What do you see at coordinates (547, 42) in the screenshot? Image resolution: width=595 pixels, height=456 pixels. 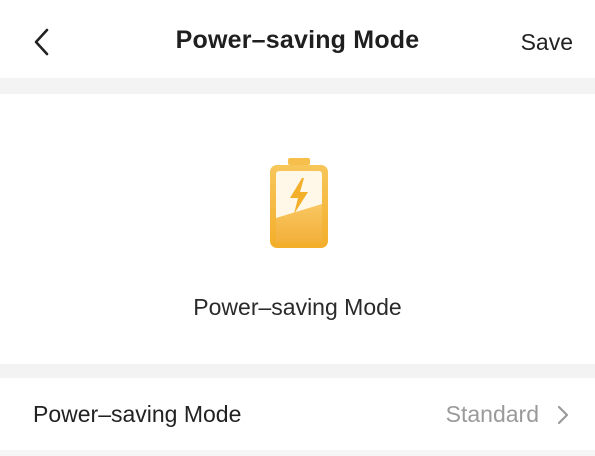 I see `save-button: Save` at bounding box center [547, 42].